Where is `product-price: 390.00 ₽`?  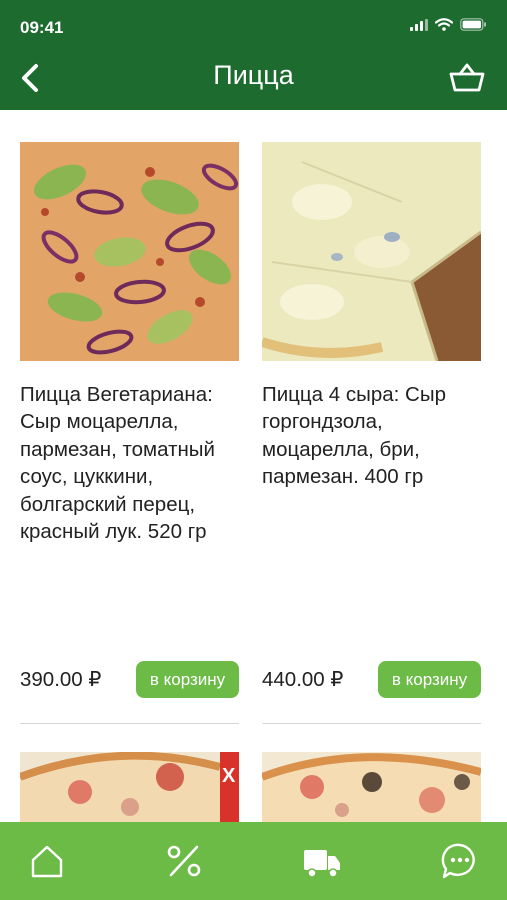
product-price: 390.00 ₽ is located at coordinates (61, 679).